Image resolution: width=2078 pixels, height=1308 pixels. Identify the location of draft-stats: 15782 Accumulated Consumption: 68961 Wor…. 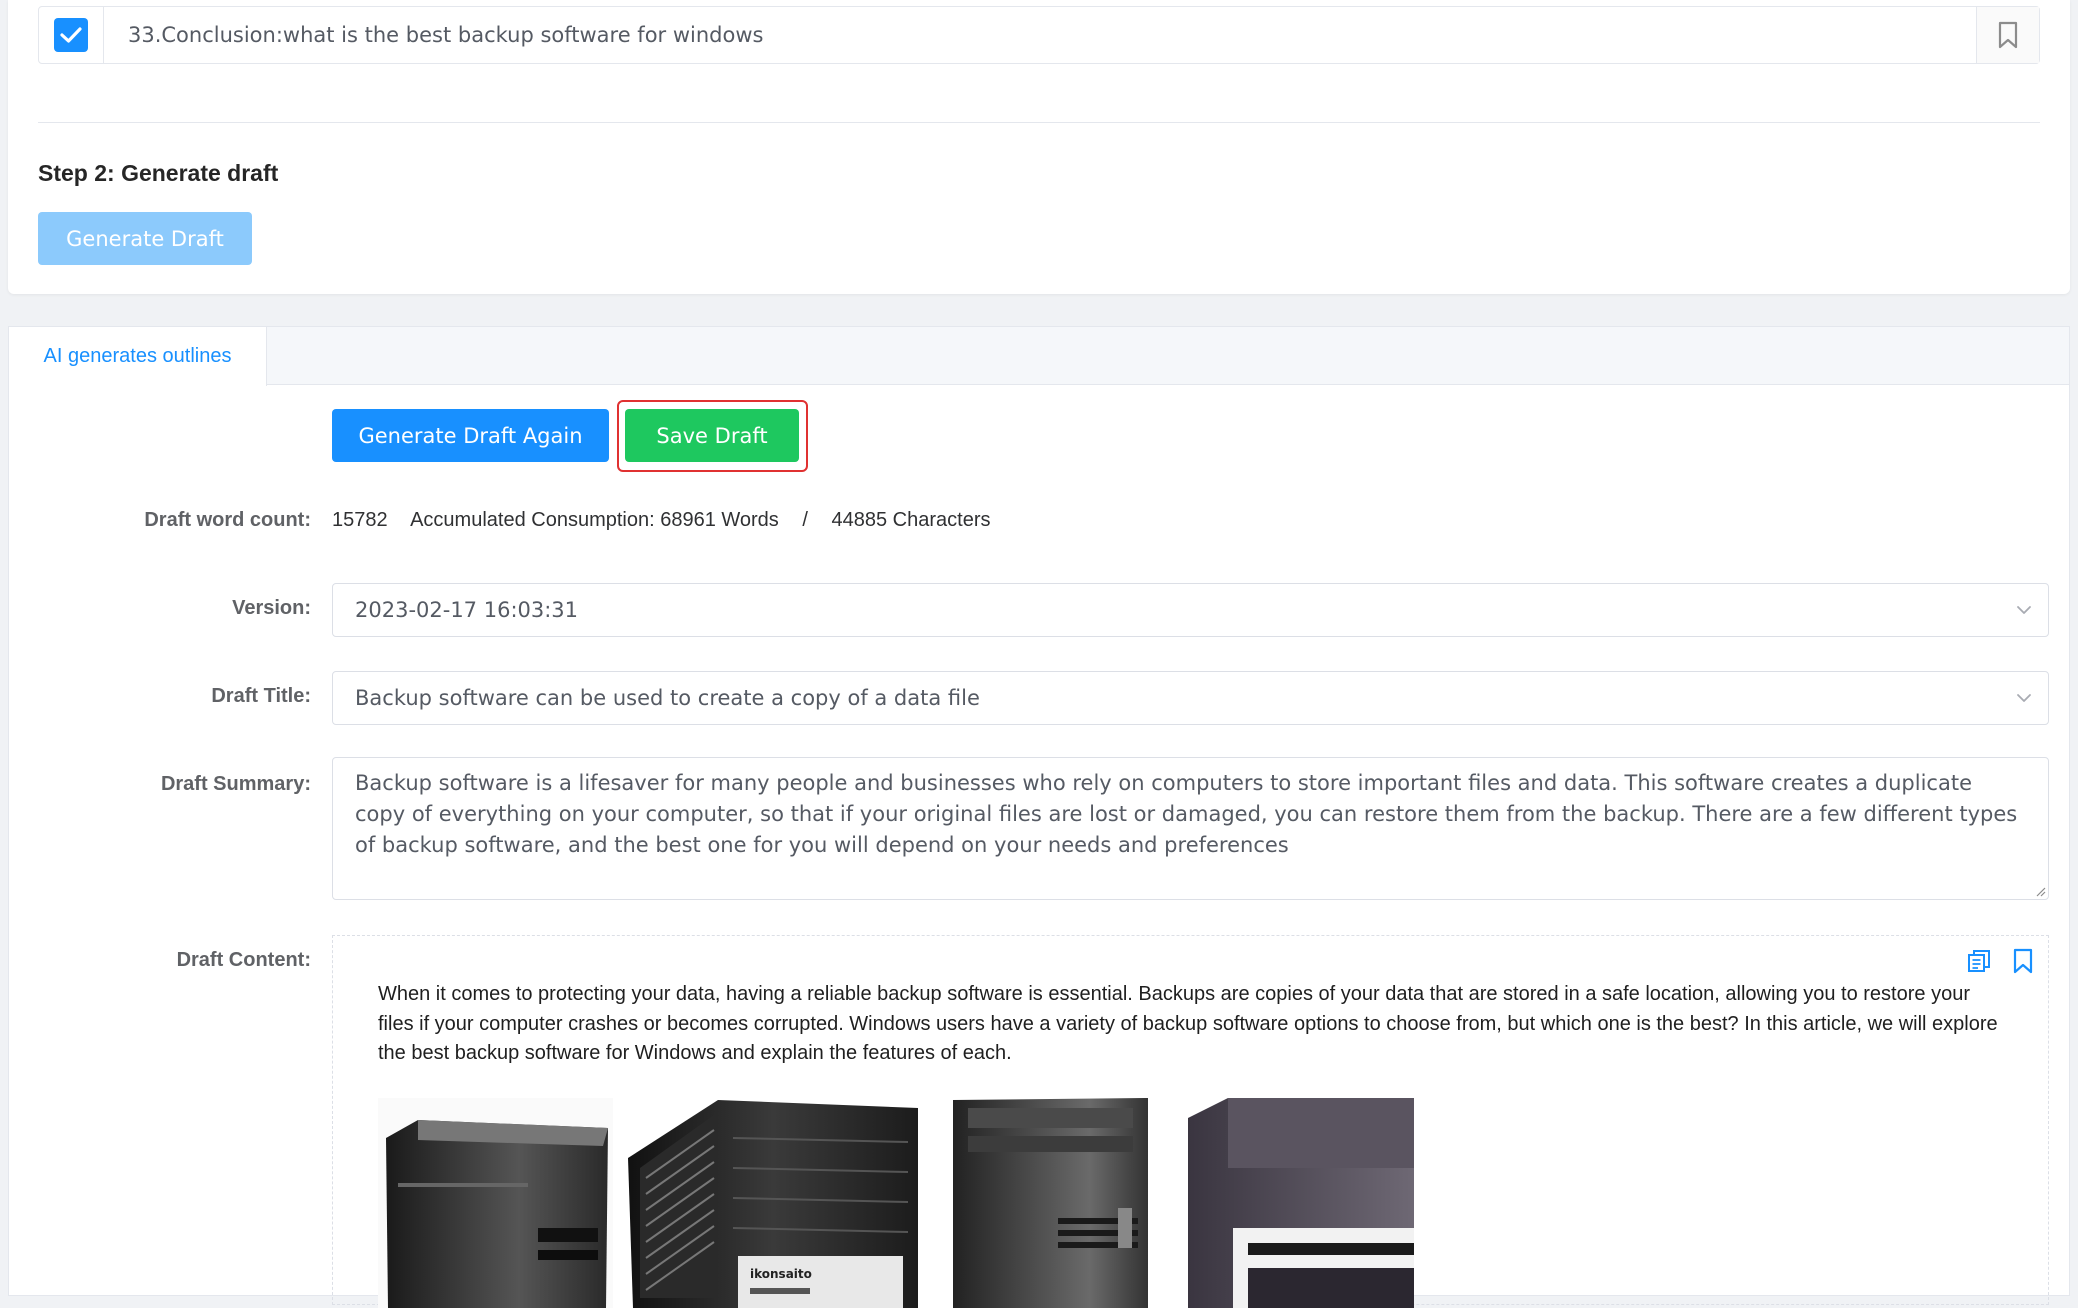
(670, 520).